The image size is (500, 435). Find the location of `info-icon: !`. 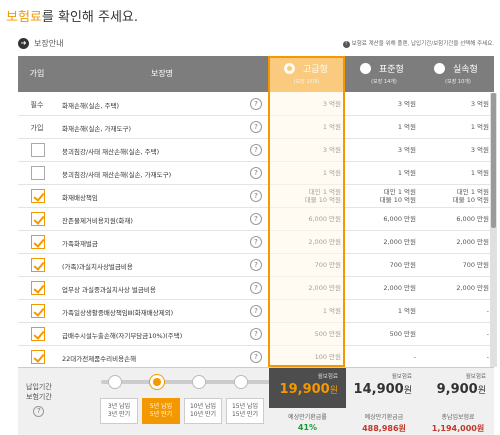

info-icon: ! is located at coordinates (346, 44).